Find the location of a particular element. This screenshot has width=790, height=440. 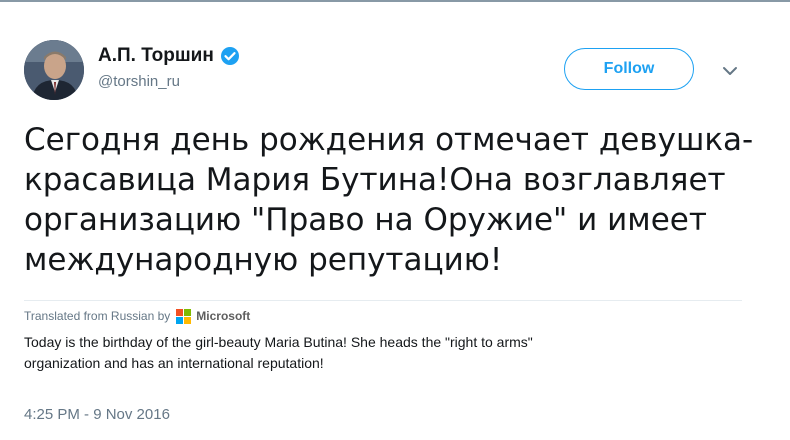

avatar is located at coordinates (54, 70).